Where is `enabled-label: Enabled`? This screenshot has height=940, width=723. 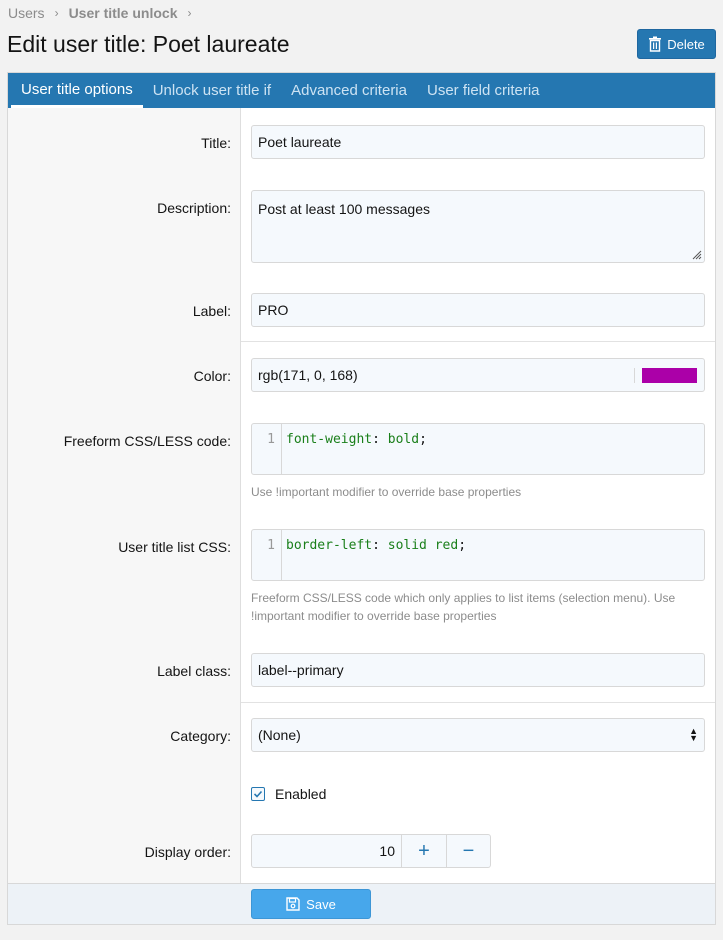 enabled-label: Enabled is located at coordinates (301, 794).